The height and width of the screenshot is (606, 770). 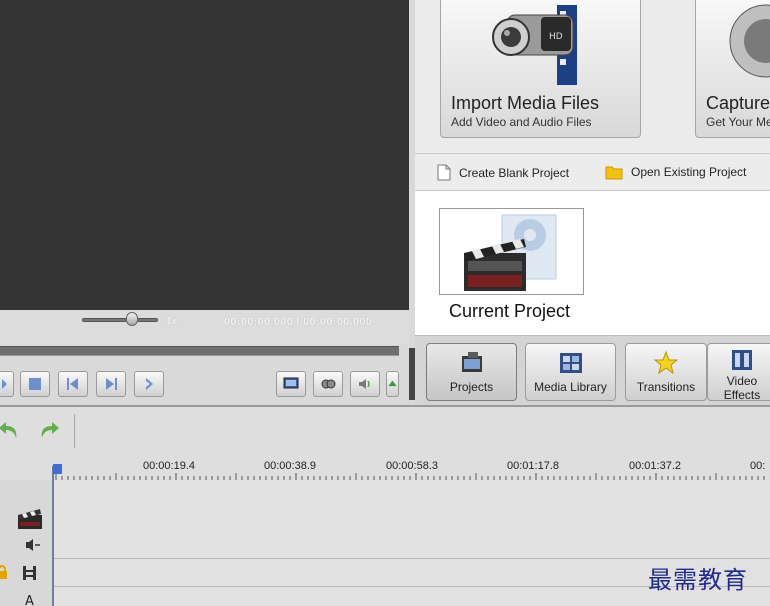 I want to click on text-track-icon: A, so click(x=29, y=600).